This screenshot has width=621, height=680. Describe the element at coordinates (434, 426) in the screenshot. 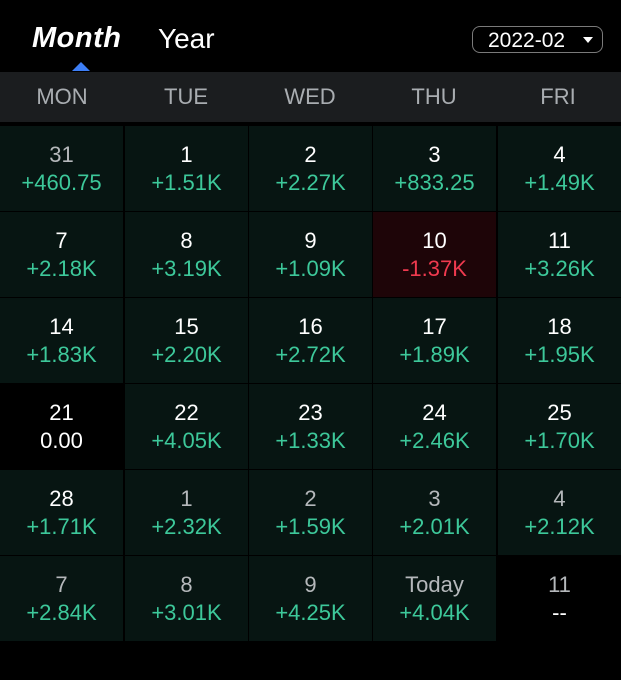

I see `calendar-day-cell: 24 +2.46K` at that location.